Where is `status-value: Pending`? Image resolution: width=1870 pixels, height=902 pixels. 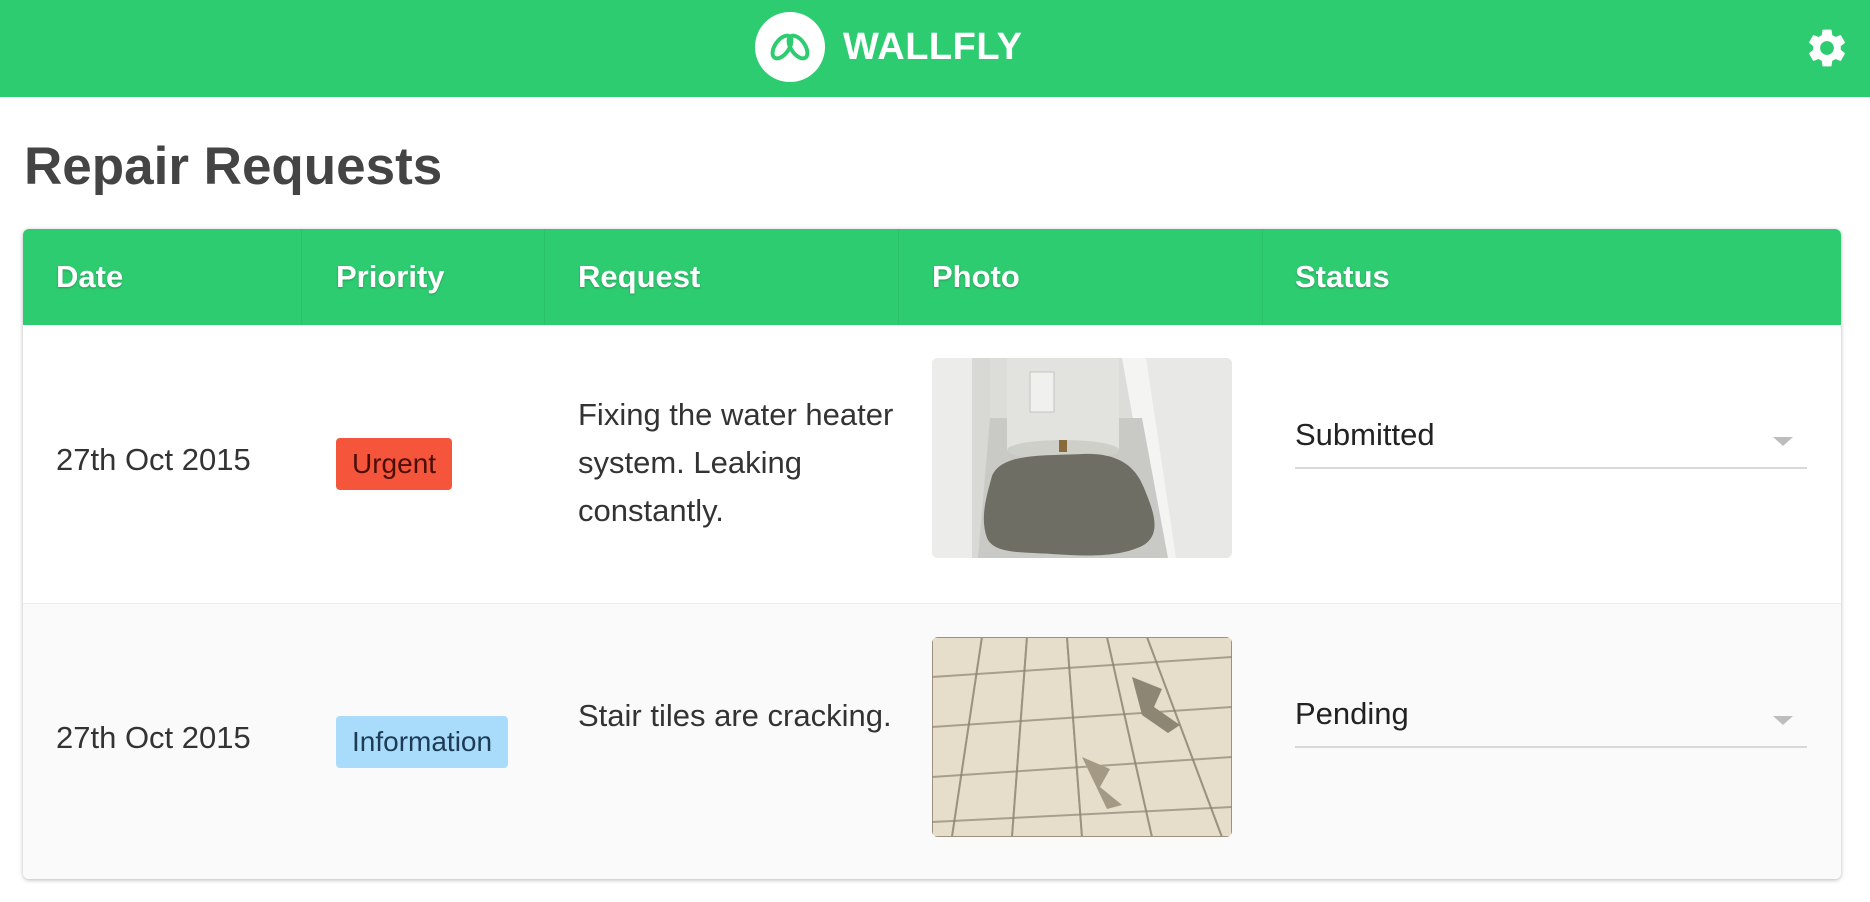
status-value: Pending is located at coordinates (1352, 713).